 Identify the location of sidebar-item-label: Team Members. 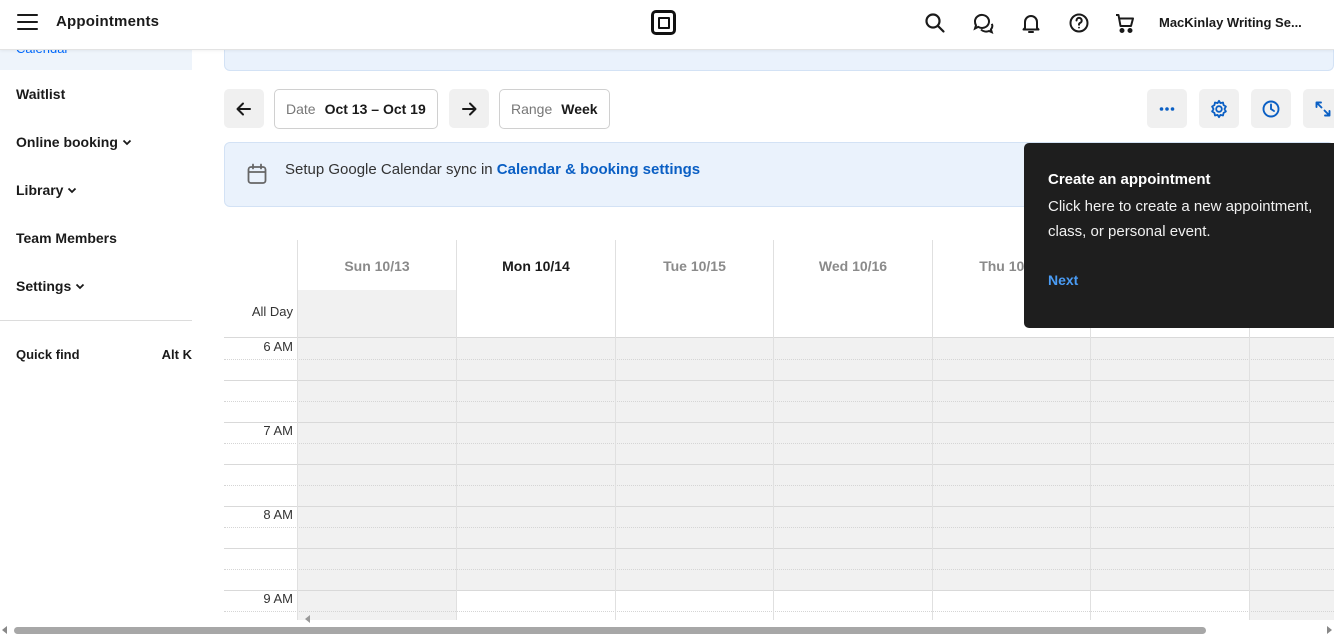
(66, 238).